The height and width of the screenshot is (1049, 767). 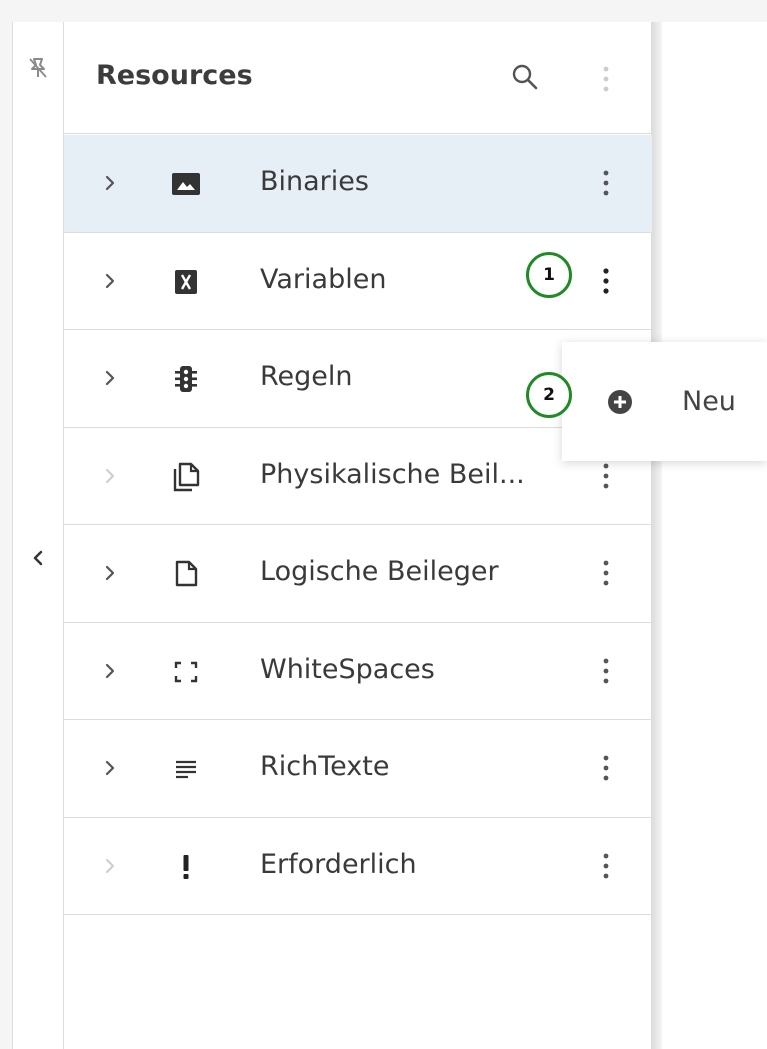 I want to click on step-callout-1: 1, so click(x=549, y=275).